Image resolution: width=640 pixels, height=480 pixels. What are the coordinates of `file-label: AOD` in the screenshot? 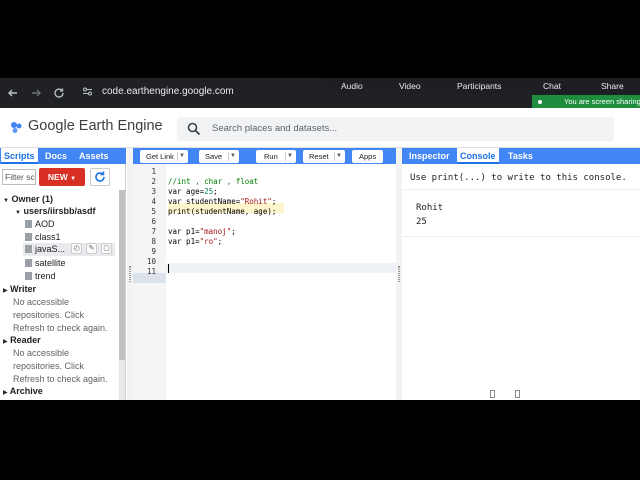 It's located at (45, 224).